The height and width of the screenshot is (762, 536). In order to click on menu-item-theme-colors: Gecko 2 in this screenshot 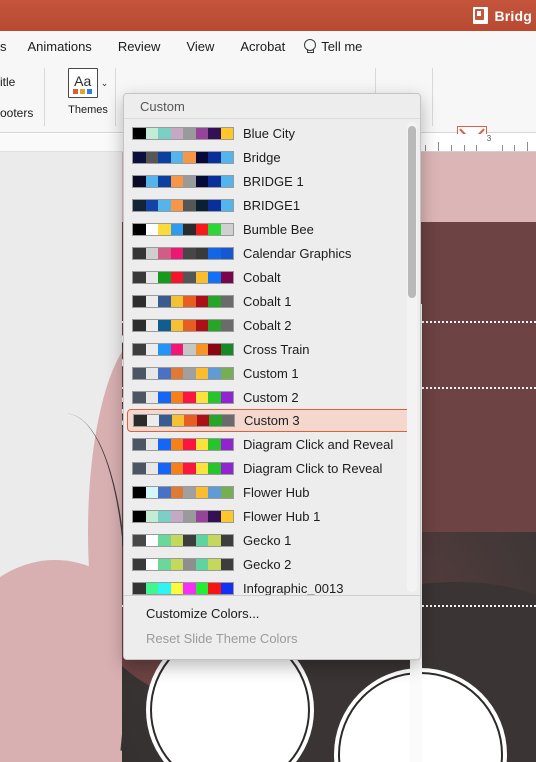, I will do `click(272, 564)`.